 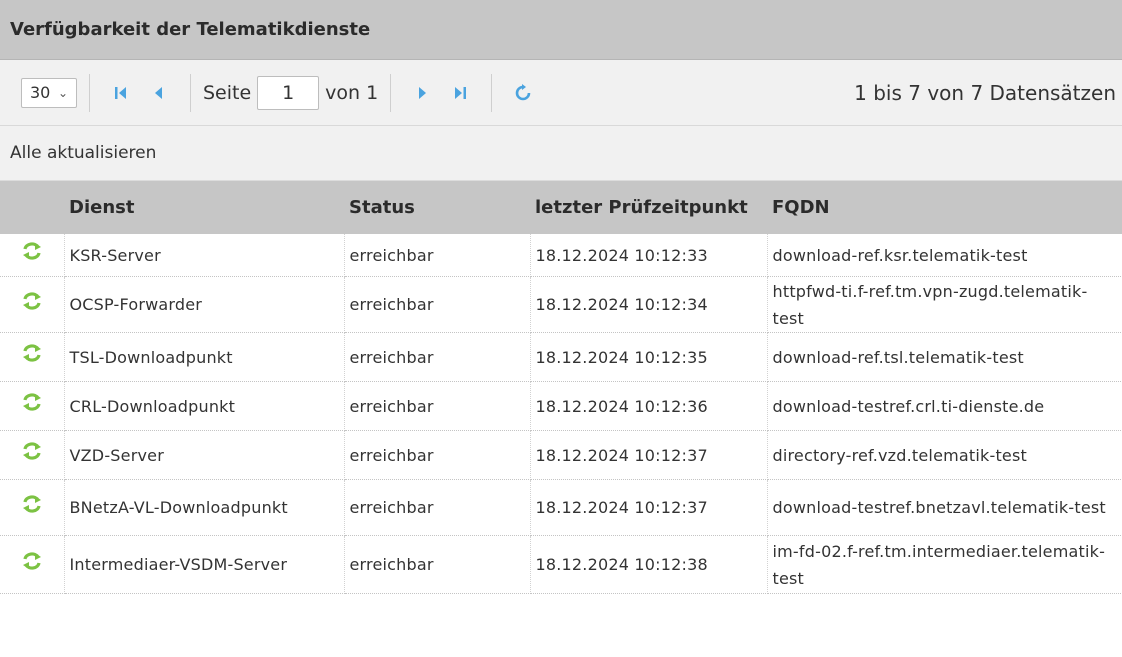 What do you see at coordinates (40, 92) in the screenshot?
I see `page-size-value: 30` at bounding box center [40, 92].